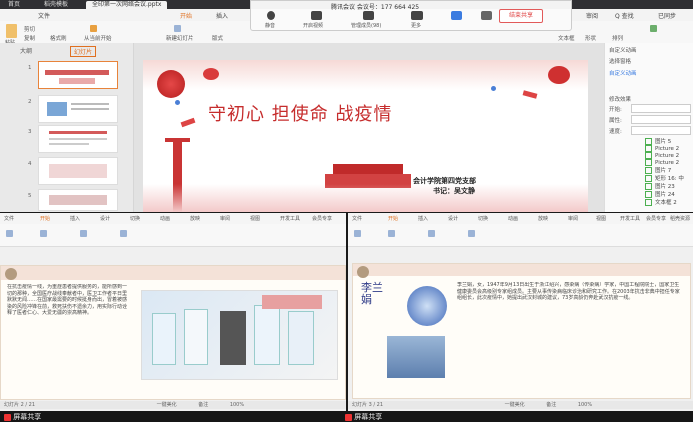  What do you see at coordinates (56, 5) in the screenshot?
I see `tab-docer: 稻壳模板` at bounding box center [56, 5].